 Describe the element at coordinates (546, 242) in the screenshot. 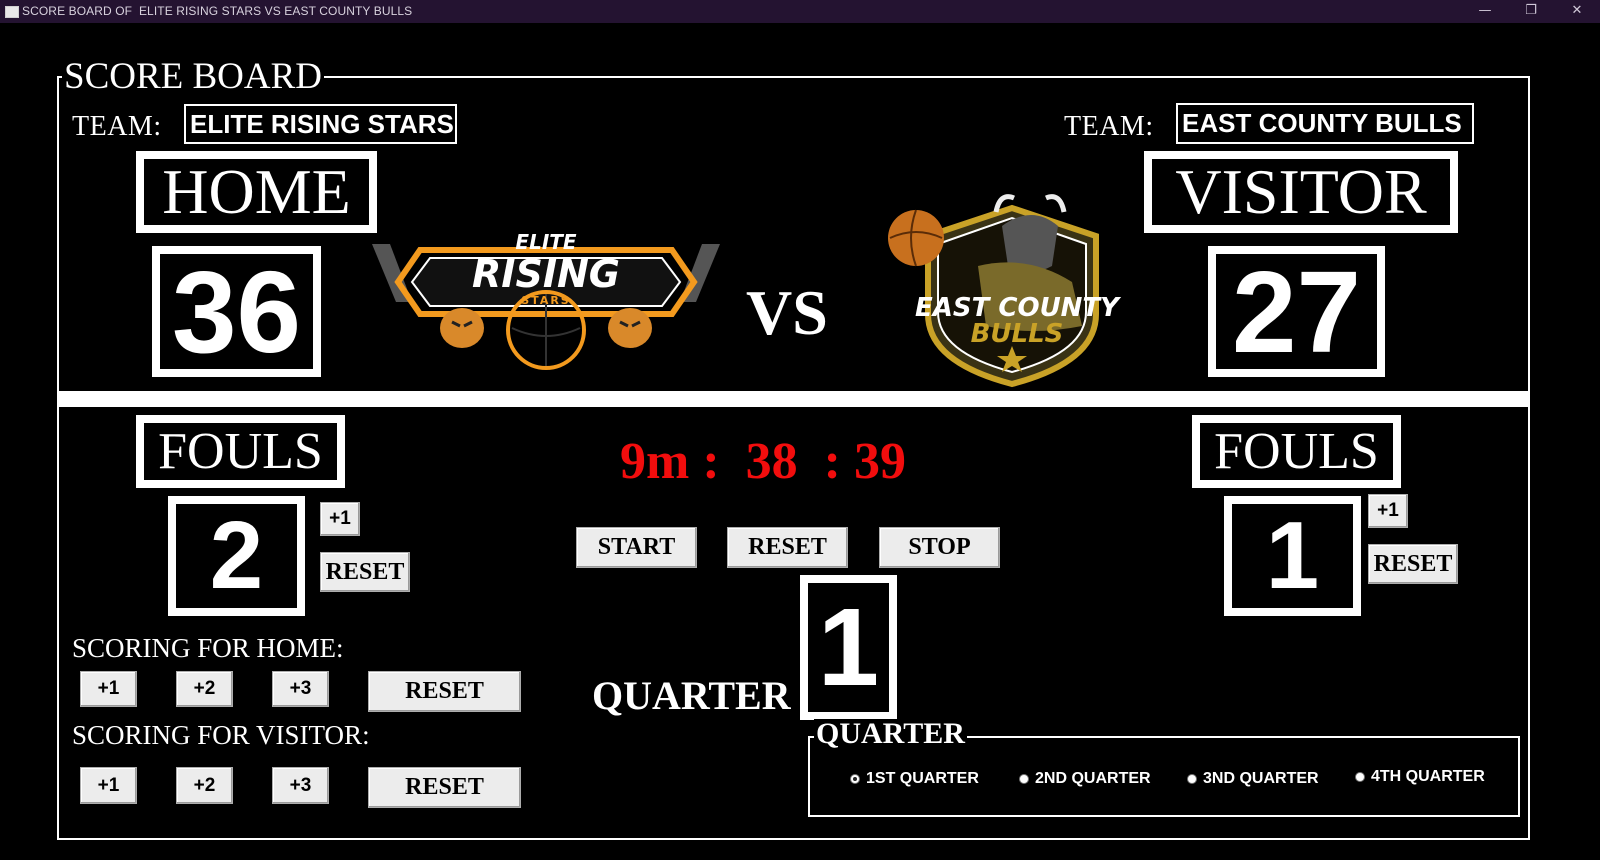

I see `home-logo-line1: ELITE` at that location.